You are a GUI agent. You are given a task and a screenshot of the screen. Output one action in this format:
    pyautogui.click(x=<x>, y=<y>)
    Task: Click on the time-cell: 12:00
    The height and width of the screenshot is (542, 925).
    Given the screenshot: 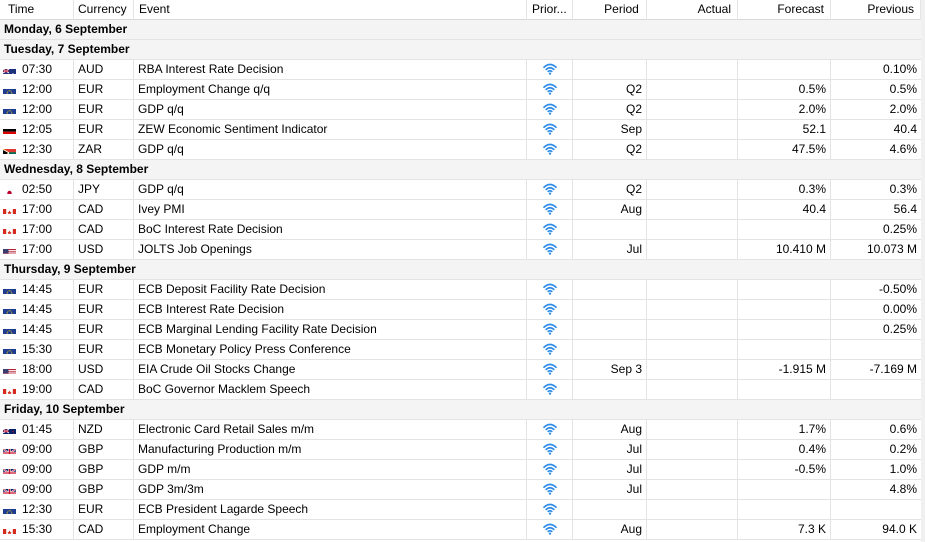 What is the action you would take?
    pyautogui.click(x=37, y=110)
    